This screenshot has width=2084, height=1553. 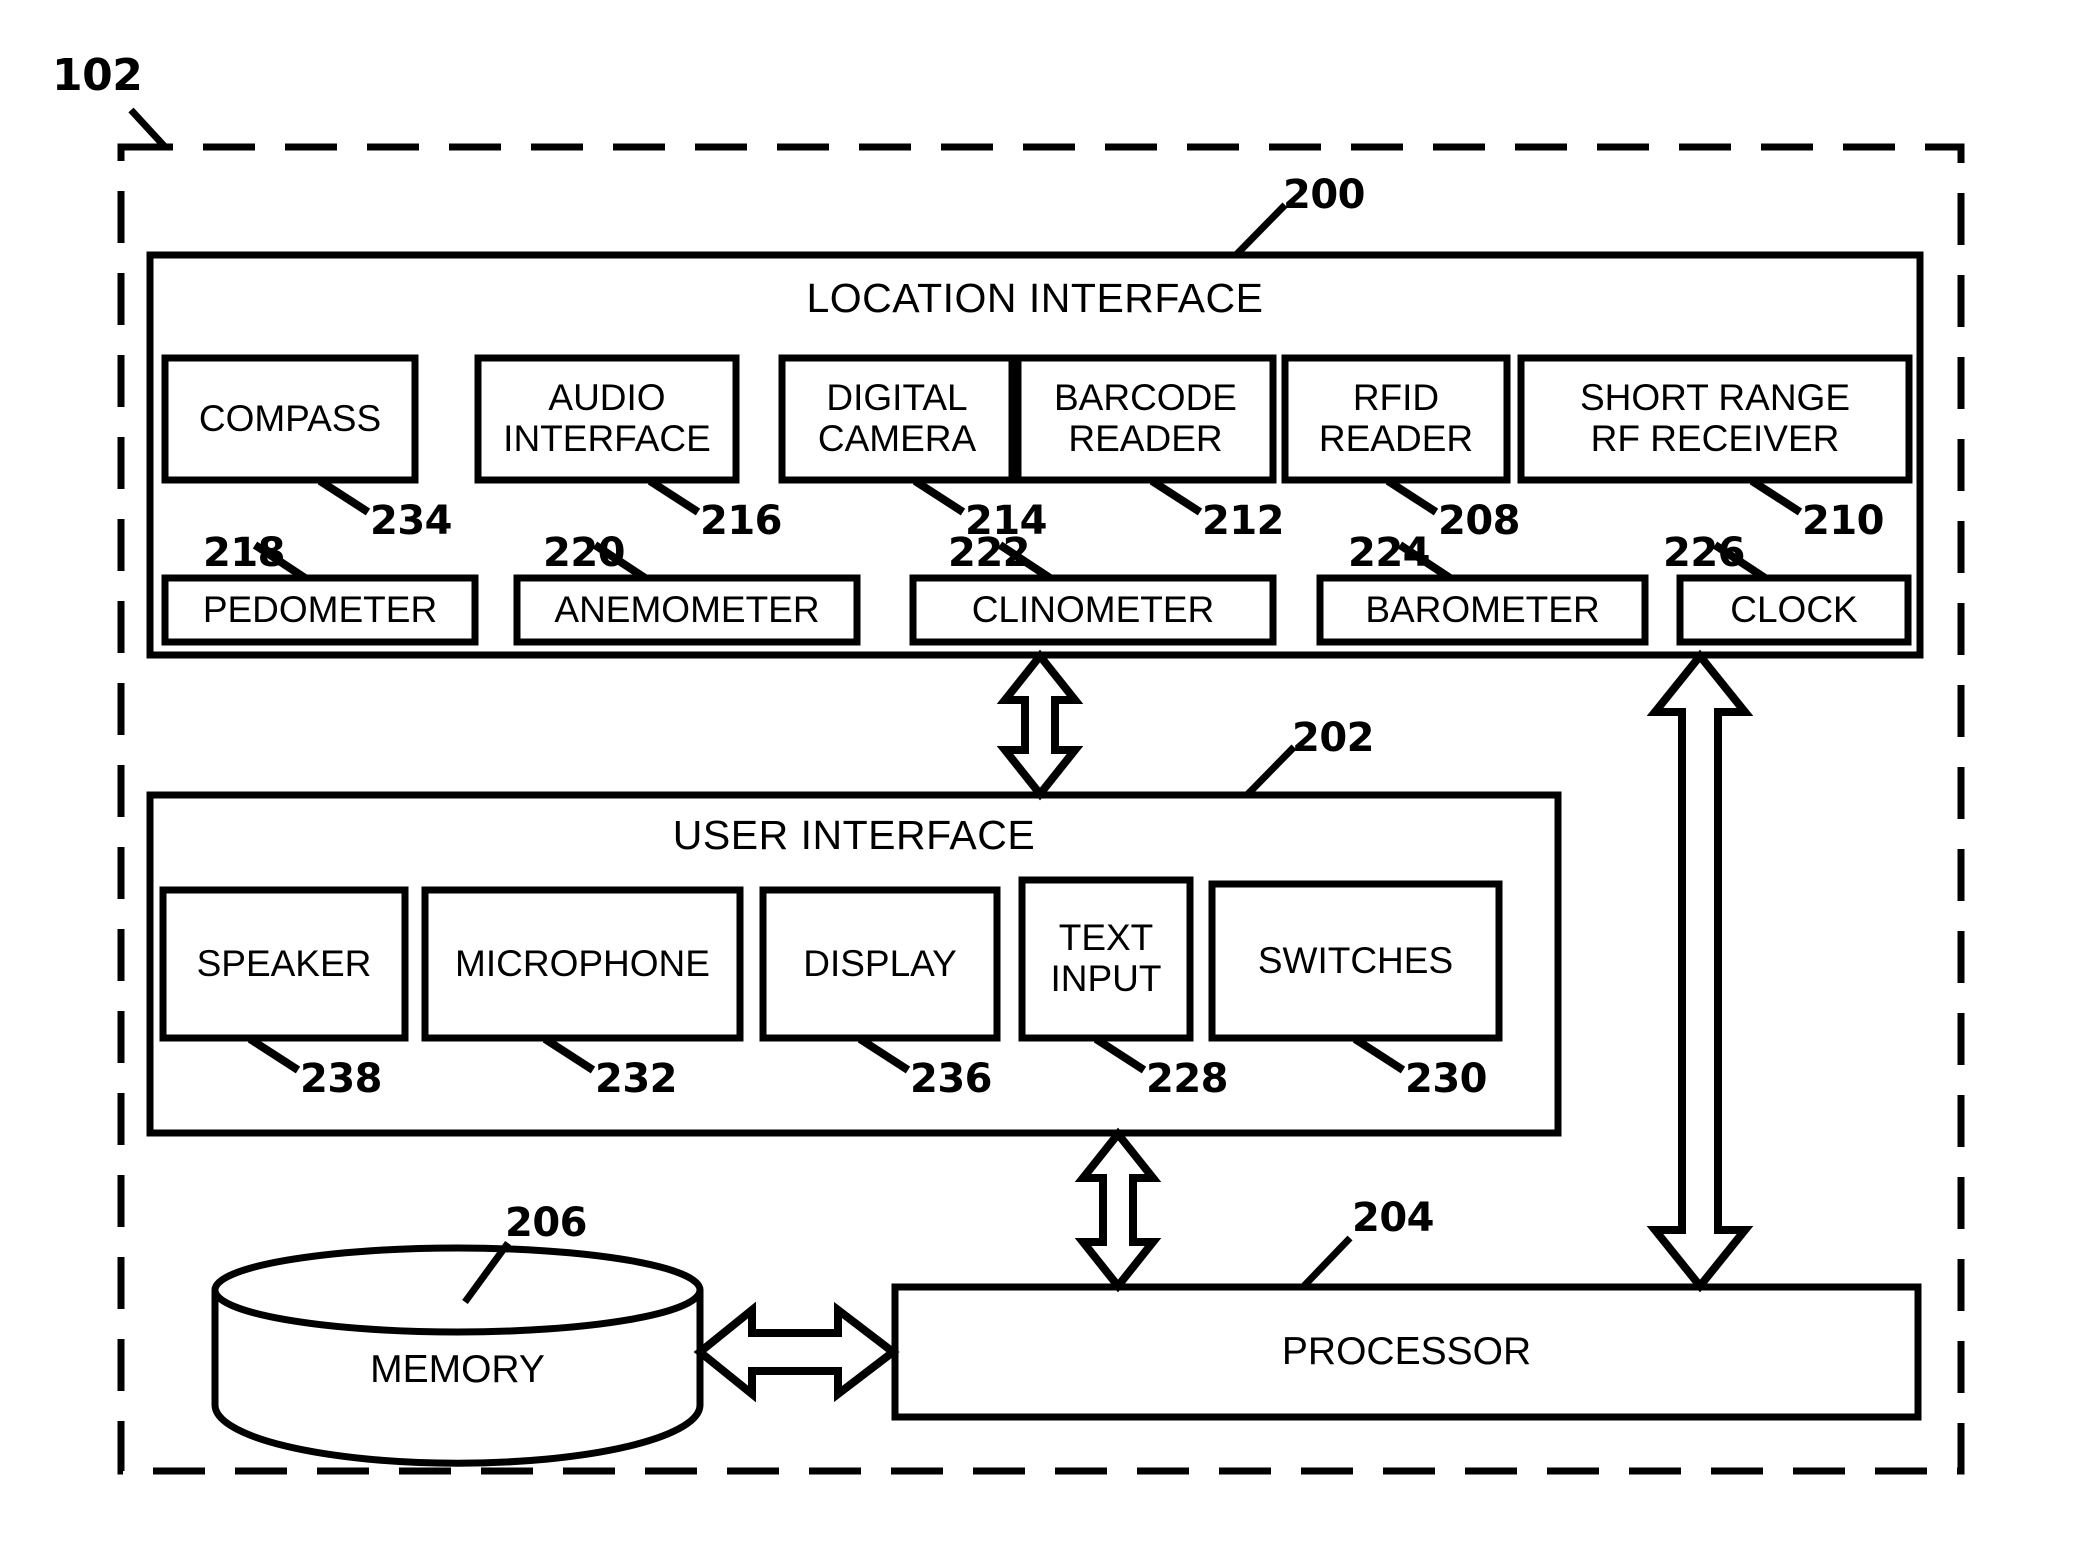 I want to click on label-text-input: TEXT INPUT, so click(x=1106, y=958).